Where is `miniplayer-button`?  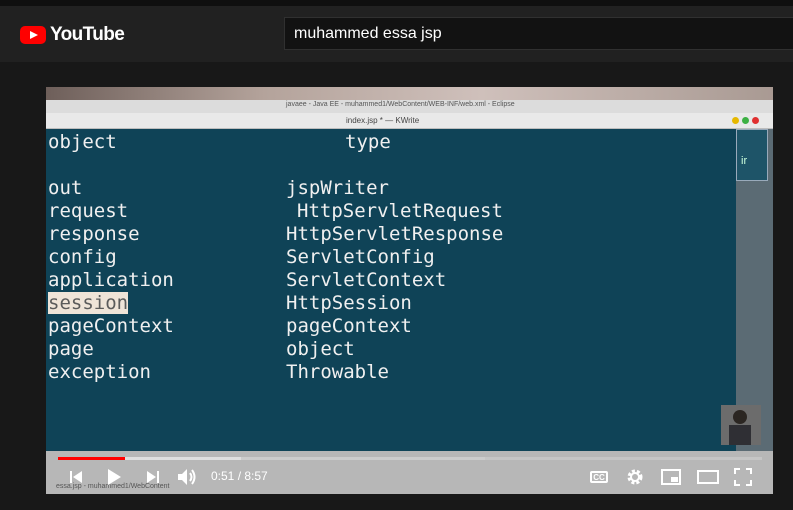 miniplayer-button is located at coordinates (671, 477).